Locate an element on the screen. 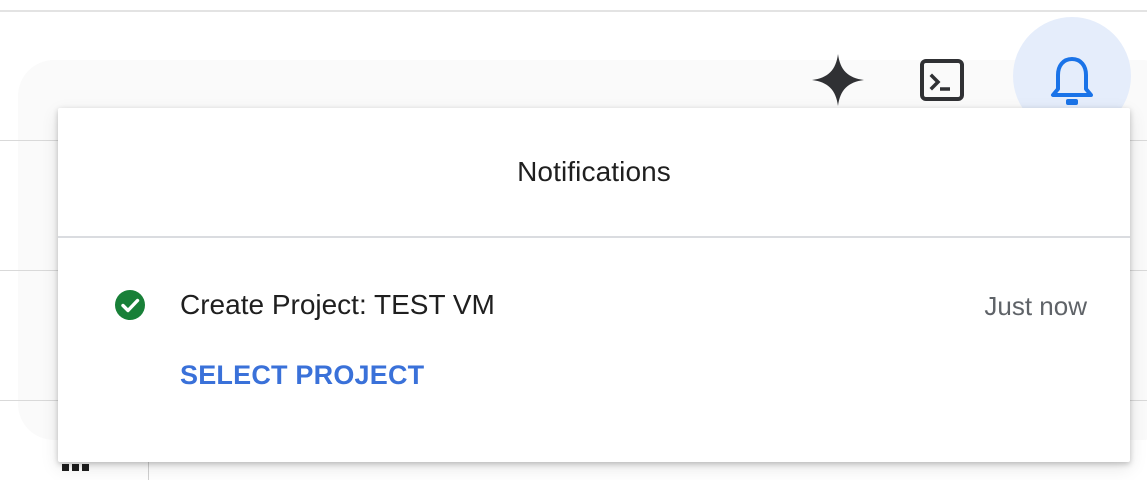 The image size is (1147, 480). cloud-shell-icon is located at coordinates (942, 80).